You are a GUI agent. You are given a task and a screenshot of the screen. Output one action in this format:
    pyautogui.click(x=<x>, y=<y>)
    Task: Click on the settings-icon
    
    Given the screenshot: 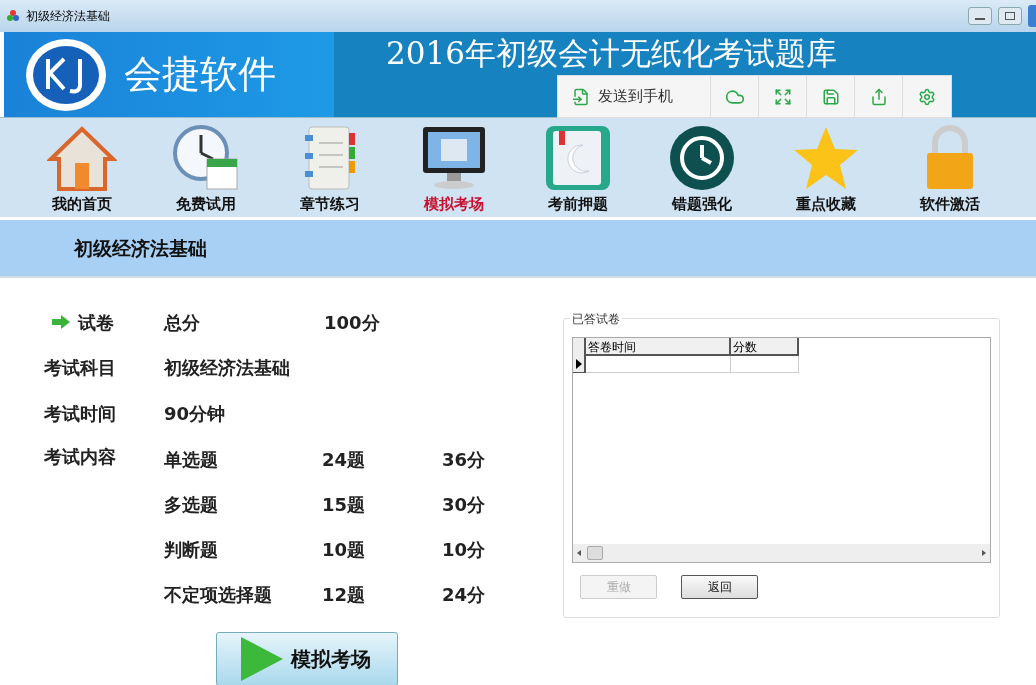 What is the action you would take?
    pyautogui.click(x=926, y=96)
    